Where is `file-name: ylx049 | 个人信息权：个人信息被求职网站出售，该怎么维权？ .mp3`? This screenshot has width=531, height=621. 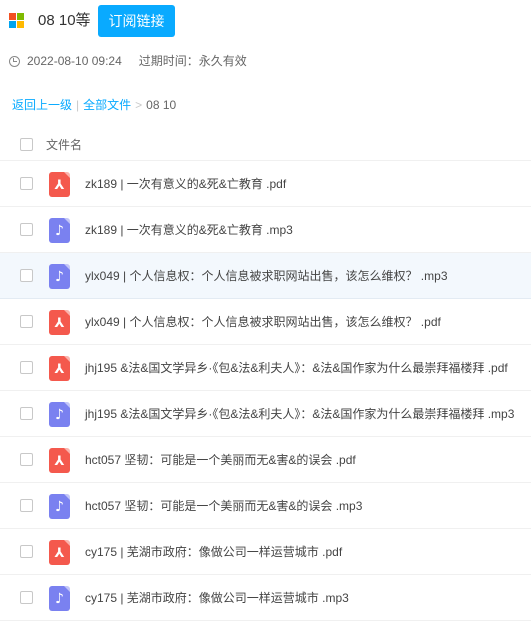
file-name: ylx049 | 个人信息权：个人信息被求职网站出售，该怎么维权？ .mp3 is located at coordinates (266, 276).